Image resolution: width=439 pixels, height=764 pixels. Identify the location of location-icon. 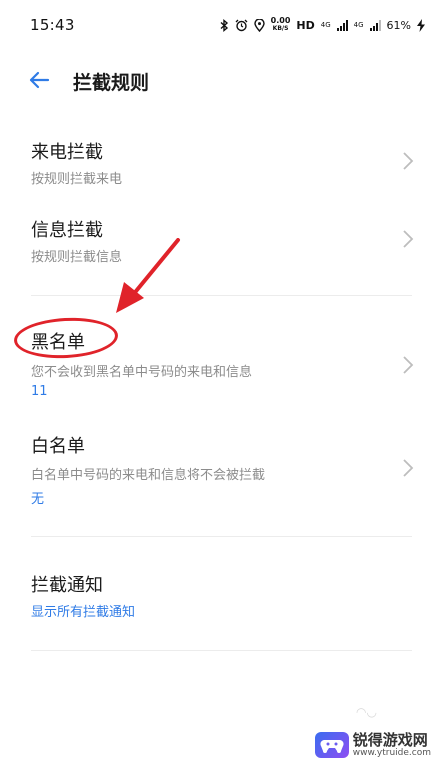
(259, 25).